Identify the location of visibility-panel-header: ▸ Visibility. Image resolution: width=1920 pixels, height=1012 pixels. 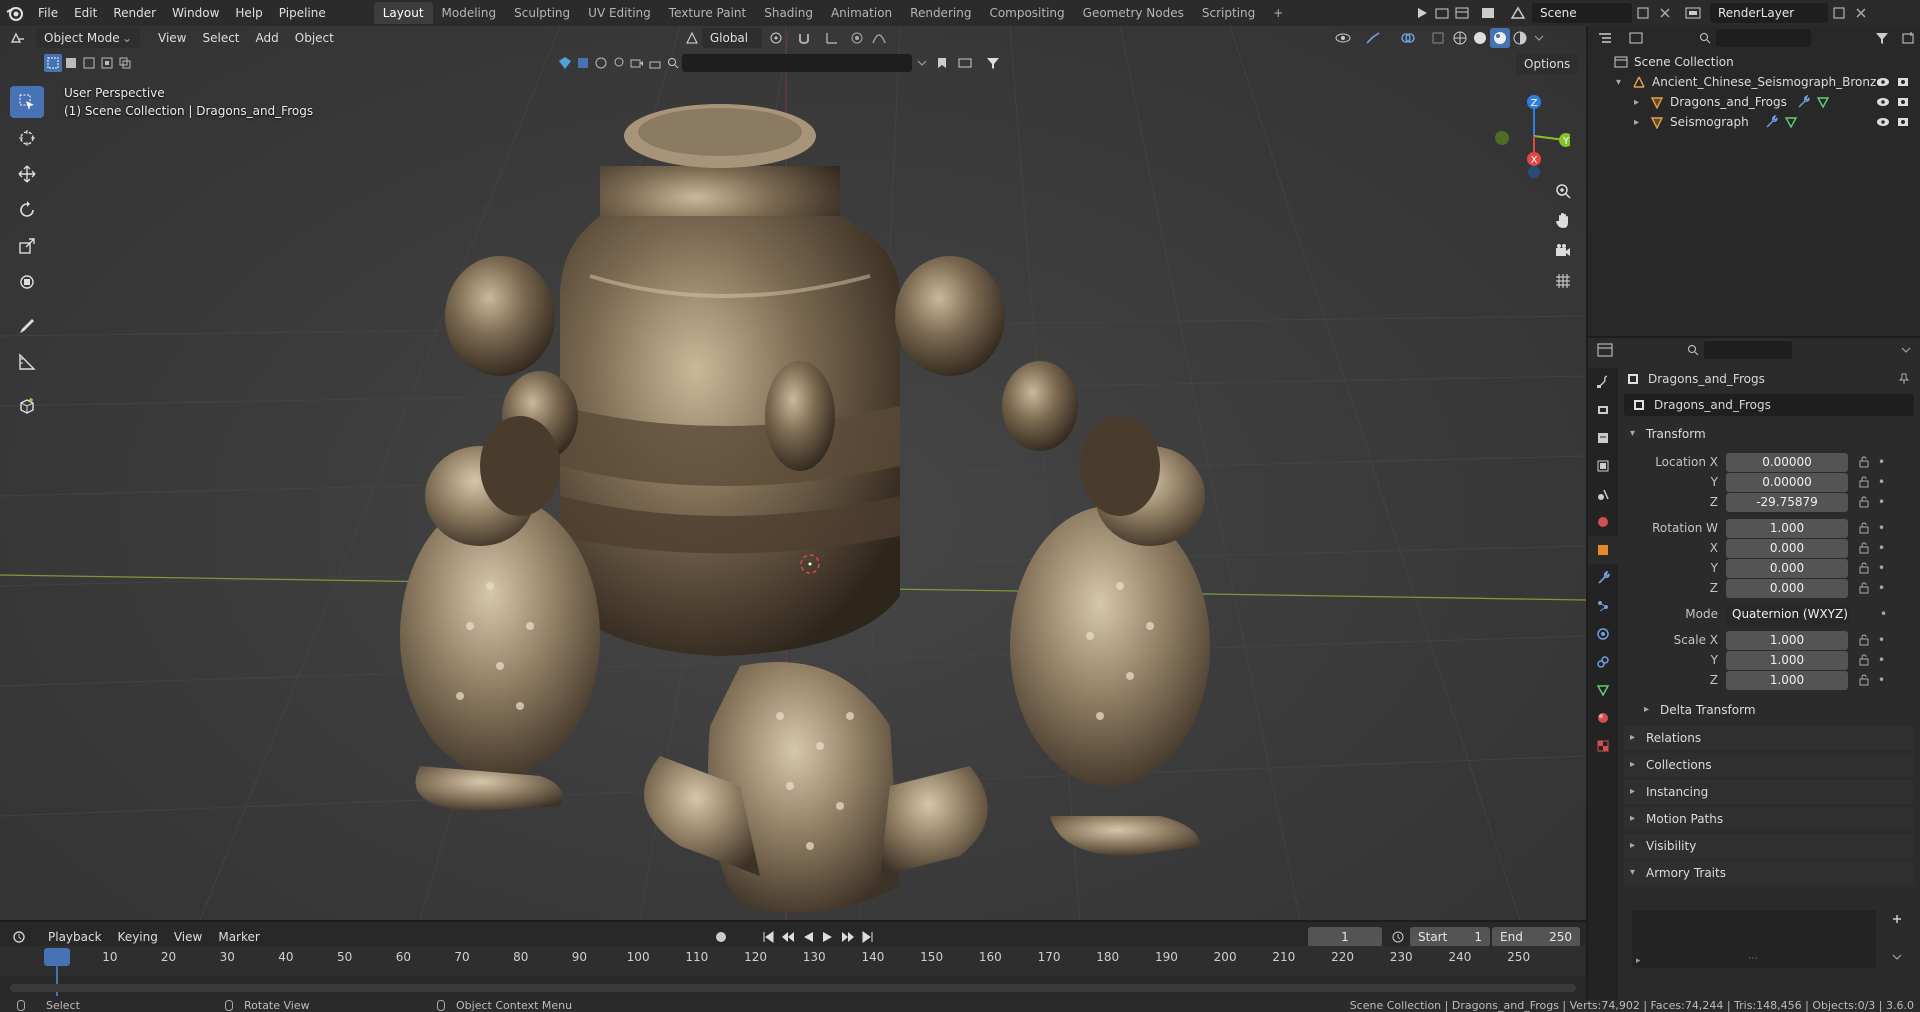
(1769, 846).